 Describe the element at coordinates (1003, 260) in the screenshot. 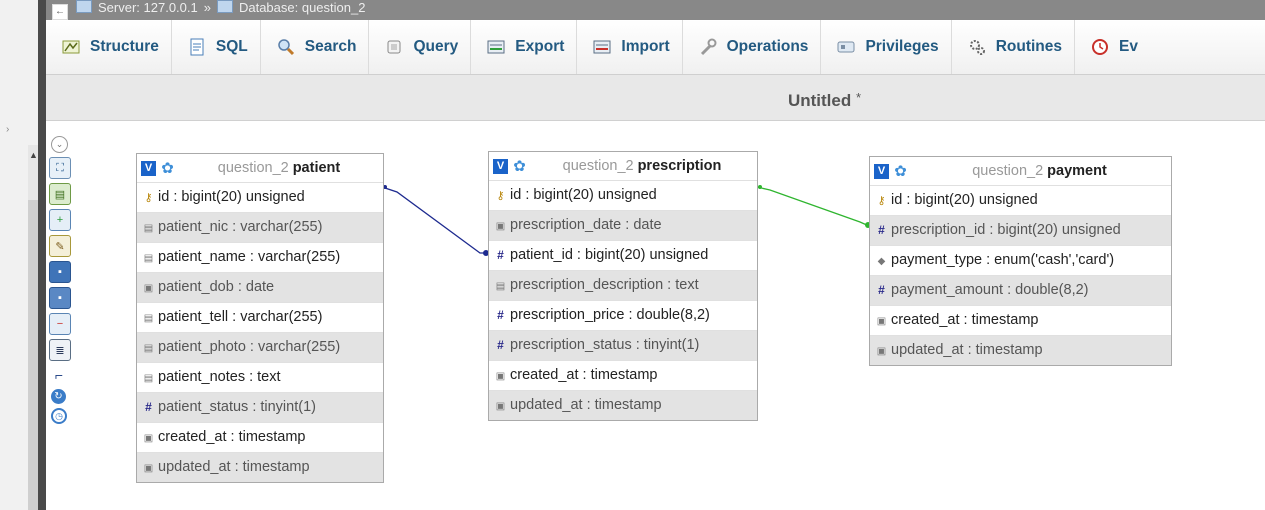

I see `column-label: payment_type : enum('cash','card')` at that location.